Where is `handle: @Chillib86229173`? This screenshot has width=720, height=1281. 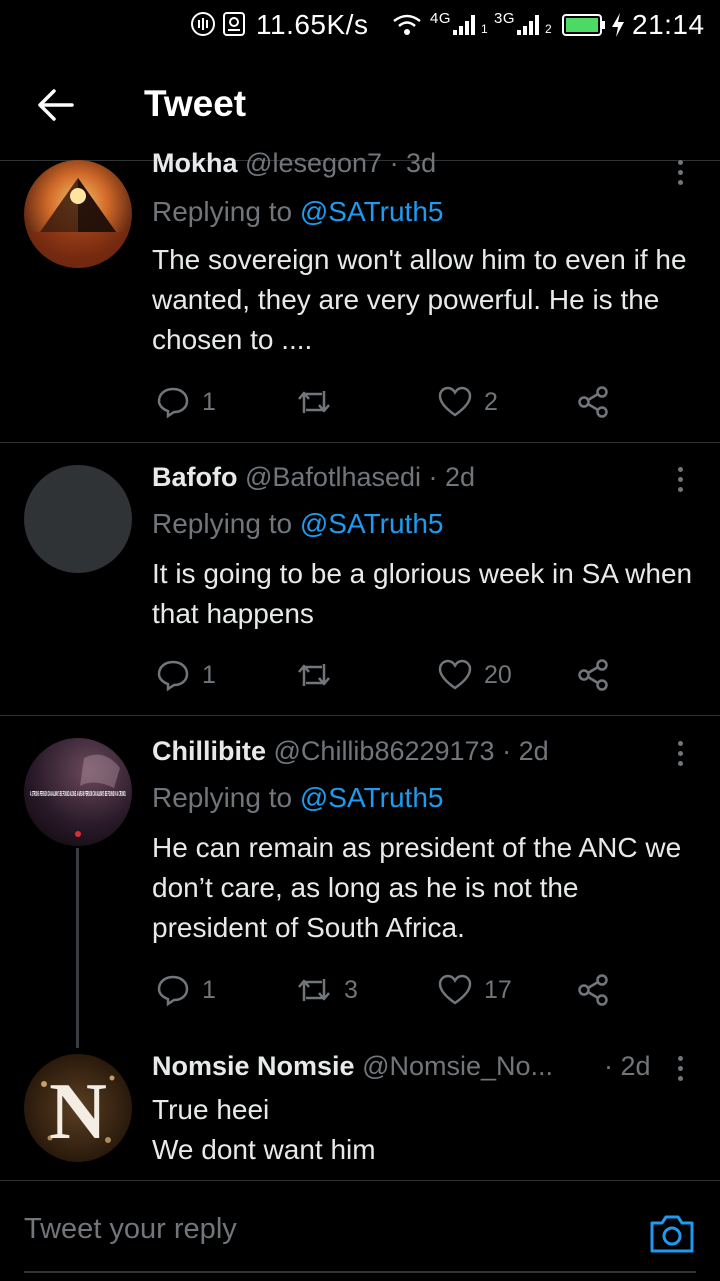
handle: @Chillib86229173 is located at coordinates (384, 751).